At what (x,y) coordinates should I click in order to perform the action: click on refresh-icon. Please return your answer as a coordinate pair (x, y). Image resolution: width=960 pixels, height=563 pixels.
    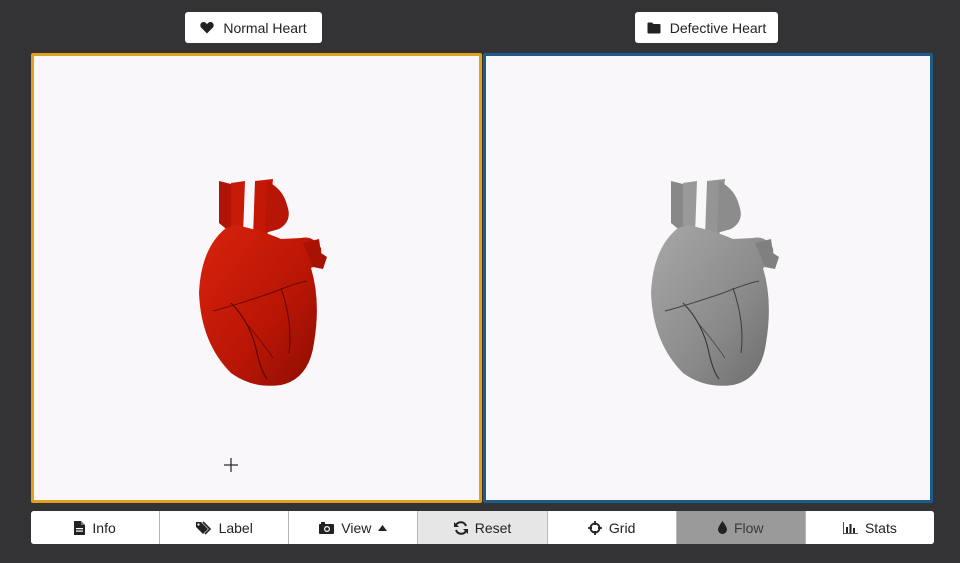
    Looking at the image, I should click on (460, 527).